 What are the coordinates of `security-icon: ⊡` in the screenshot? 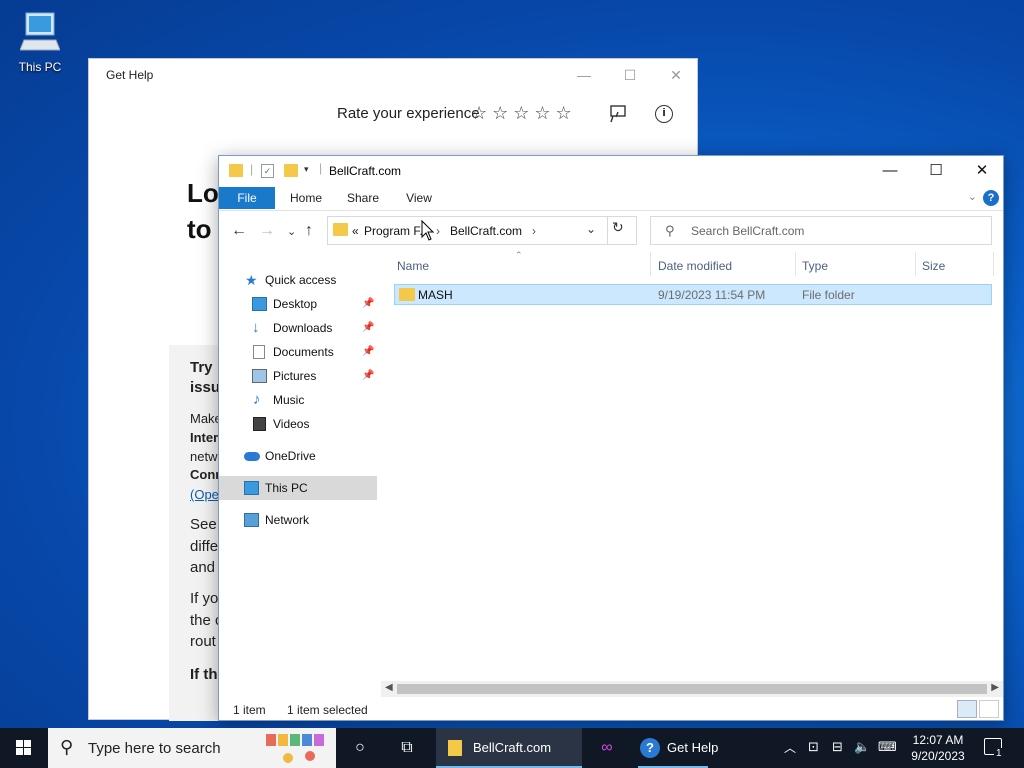 It's located at (813, 747).